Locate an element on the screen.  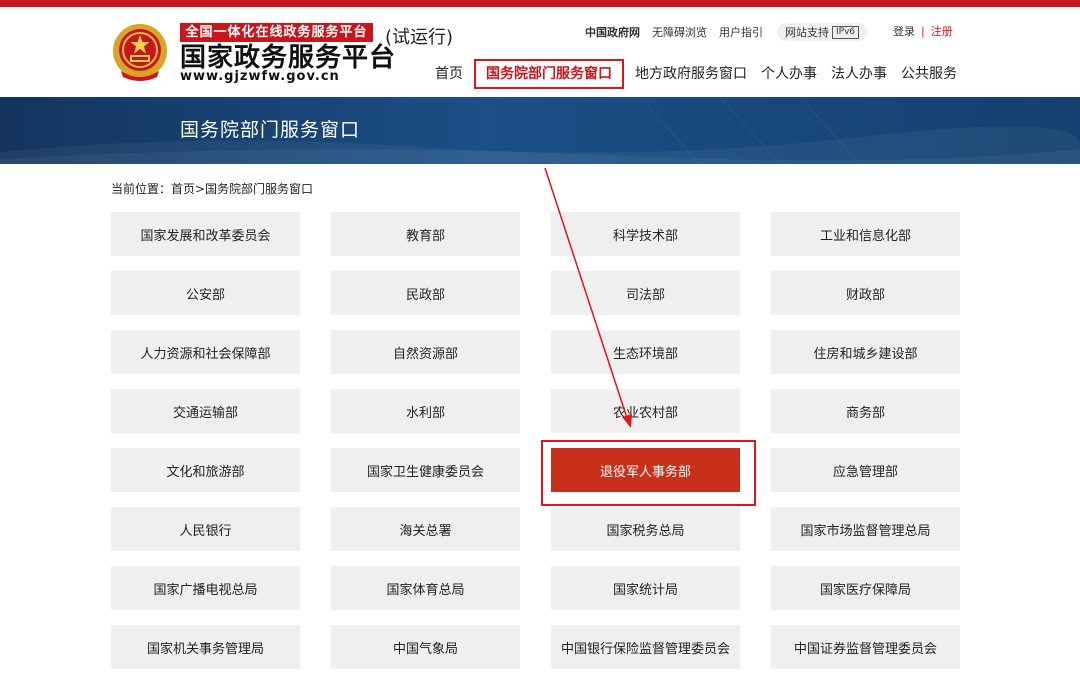
register-link: 注册 is located at coordinates (942, 31).